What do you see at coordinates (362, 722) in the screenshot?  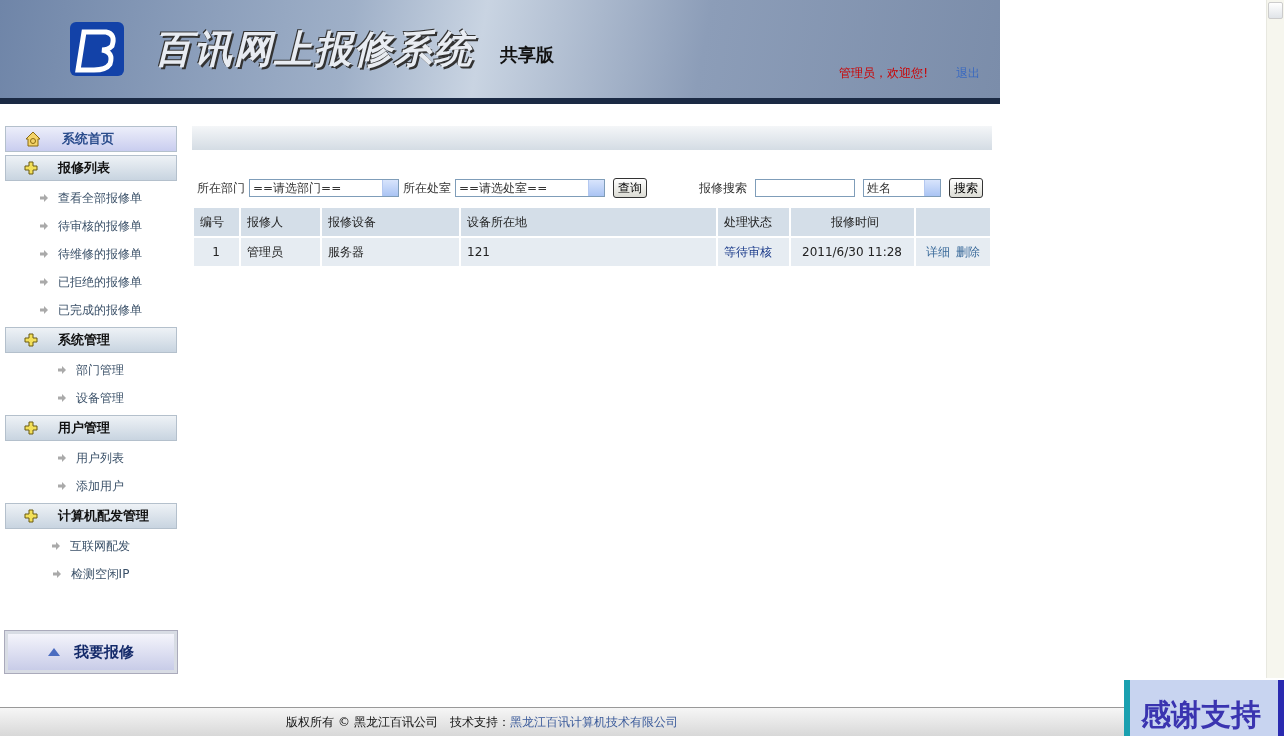 I see `copyright-text: 版权所有 © 黑龙江百讯公司` at bounding box center [362, 722].